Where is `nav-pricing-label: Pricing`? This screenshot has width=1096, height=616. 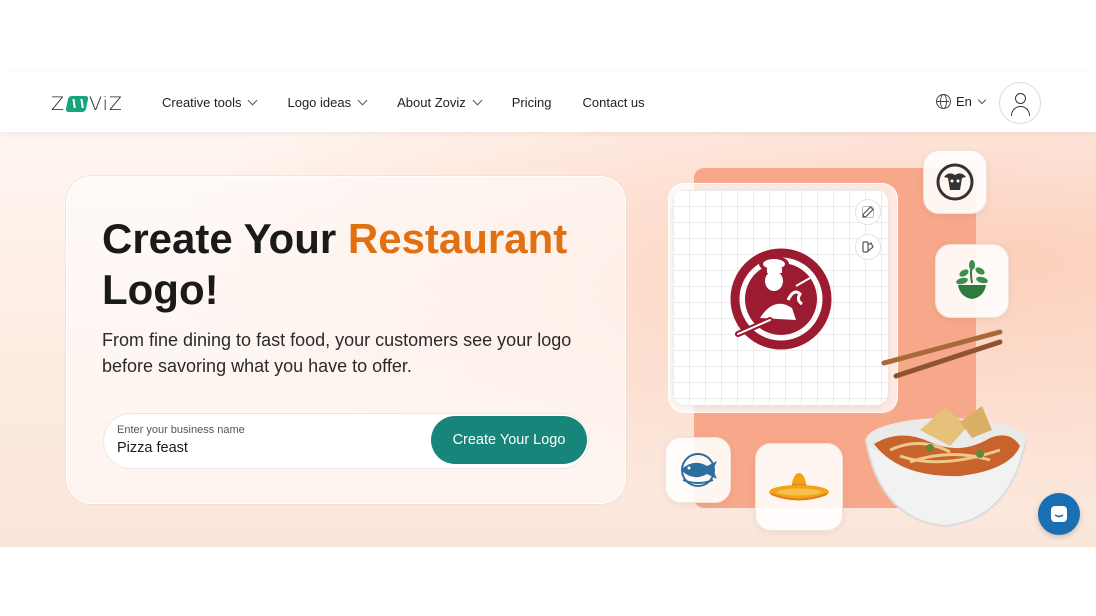 nav-pricing-label: Pricing is located at coordinates (531, 102).